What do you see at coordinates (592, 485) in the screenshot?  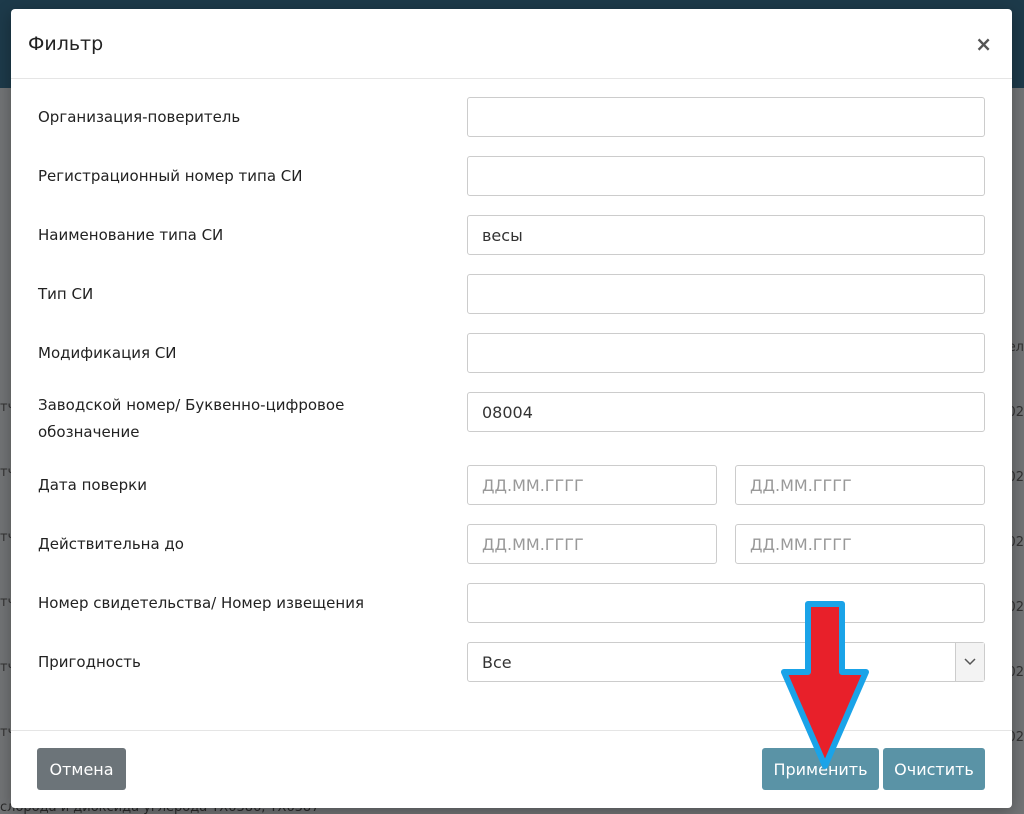 I see `verify-date-from-input: ДД.ММ.ГГГГ` at bounding box center [592, 485].